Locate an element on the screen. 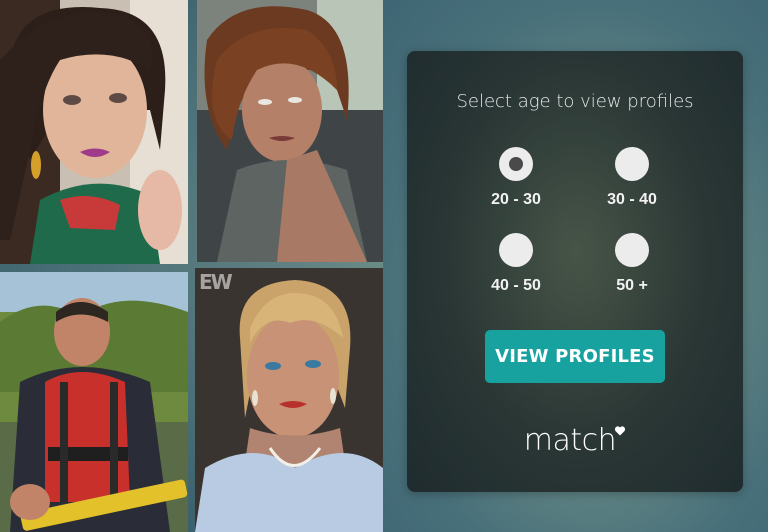 The height and width of the screenshot is (532, 768). panel-heading: Select age to view profiles is located at coordinates (575, 101).